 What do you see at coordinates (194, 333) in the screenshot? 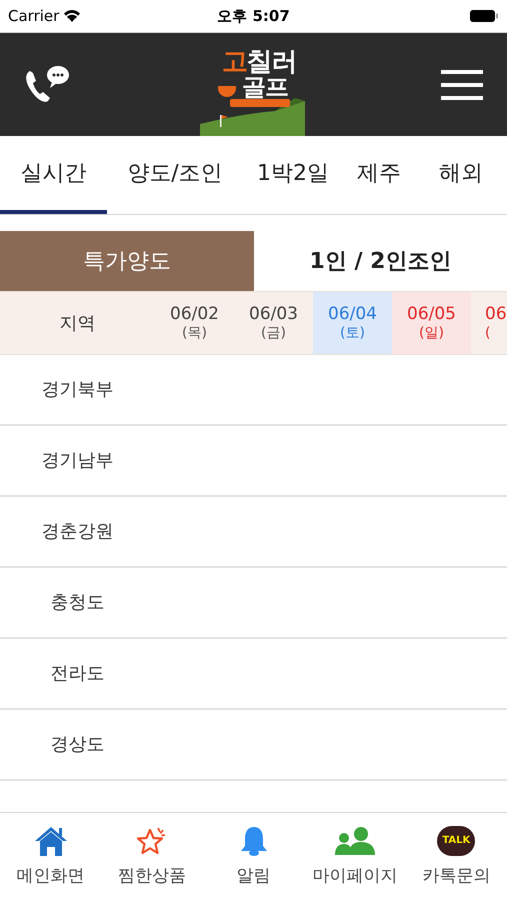
I see `weekday-text: (목)` at bounding box center [194, 333].